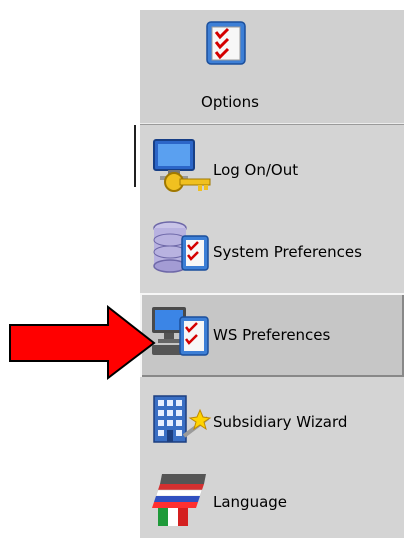 This screenshot has width=404, height=544. I want to click on computer-checklist-icon, so click(180, 331).